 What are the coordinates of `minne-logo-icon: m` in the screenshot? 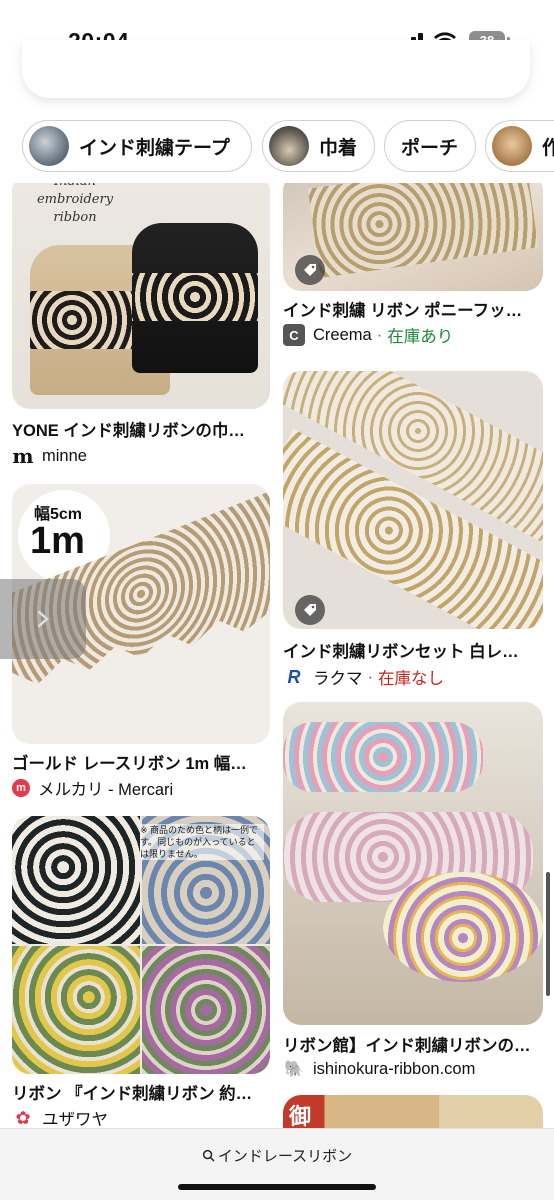 It's located at (23, 456).